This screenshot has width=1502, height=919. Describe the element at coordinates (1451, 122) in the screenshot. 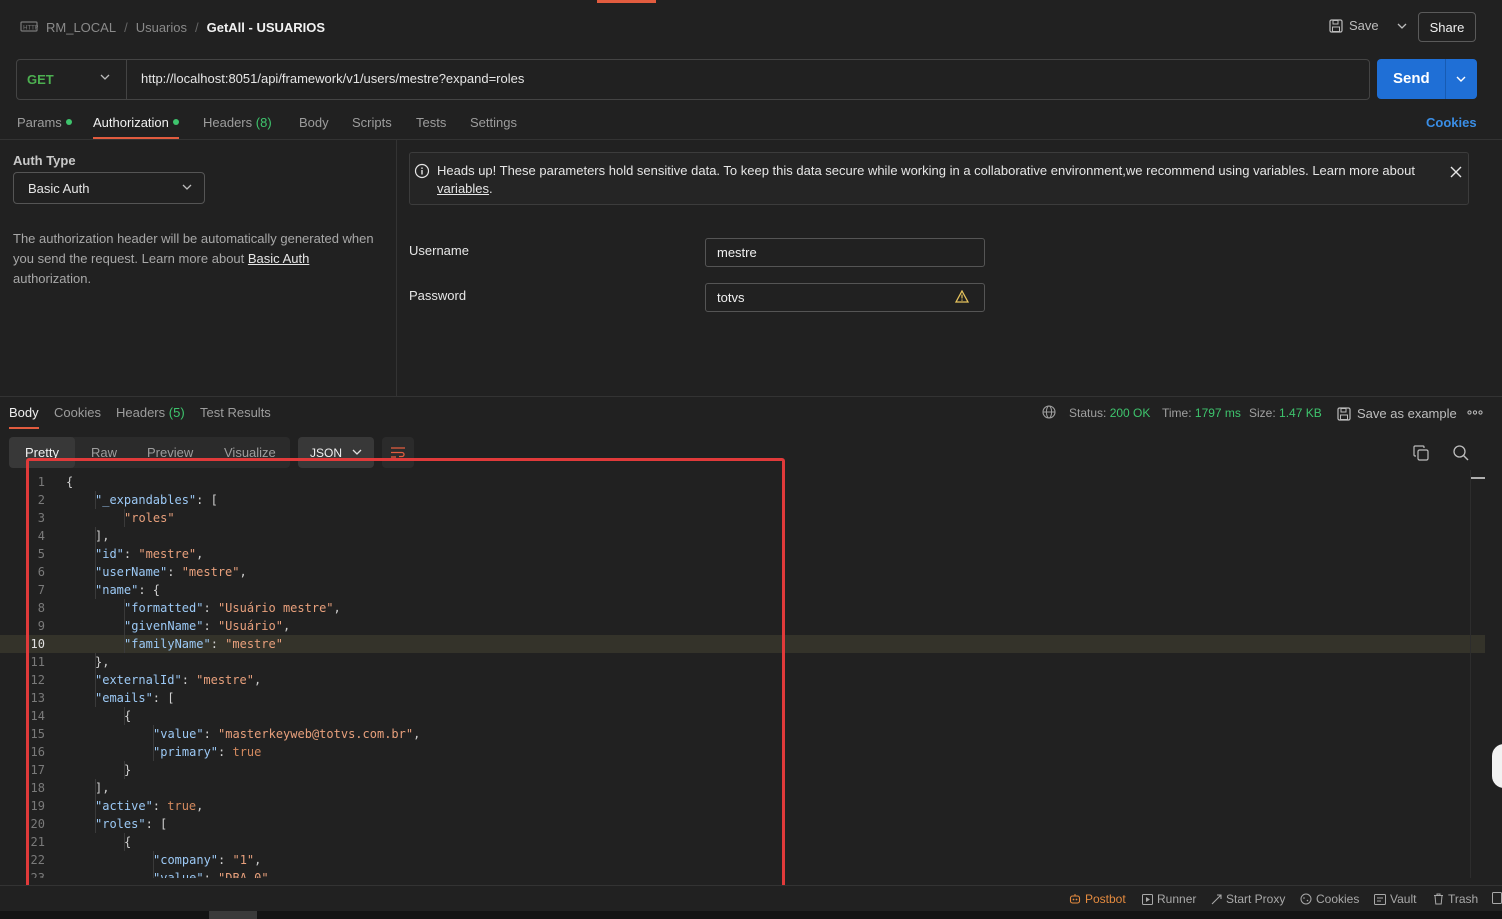

I see `cookies-link: Cookies` at that location.